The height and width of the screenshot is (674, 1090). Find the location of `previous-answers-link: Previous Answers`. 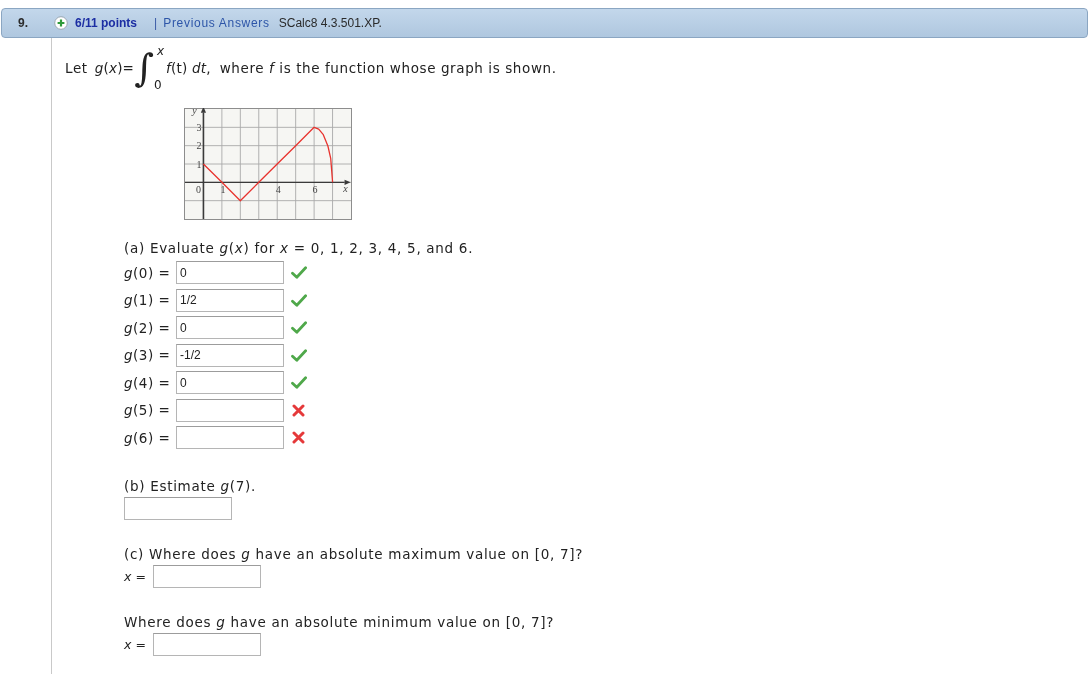

previous-answers-link: Previous Answers is located at coordinates (216, 23).